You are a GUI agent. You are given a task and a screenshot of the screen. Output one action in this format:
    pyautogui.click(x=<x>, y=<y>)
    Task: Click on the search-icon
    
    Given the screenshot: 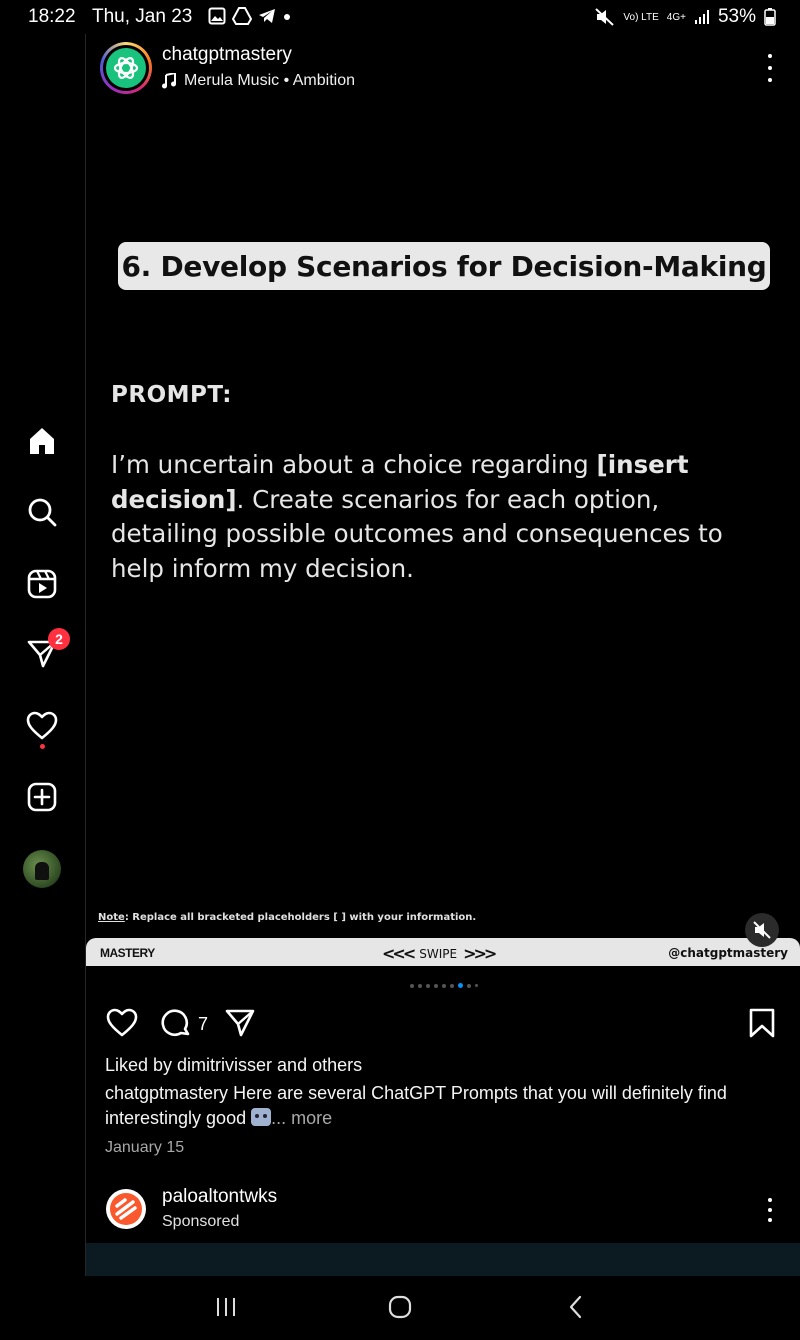 What is the action you would take?
    pyautogui.click(x=42, y=512)
    